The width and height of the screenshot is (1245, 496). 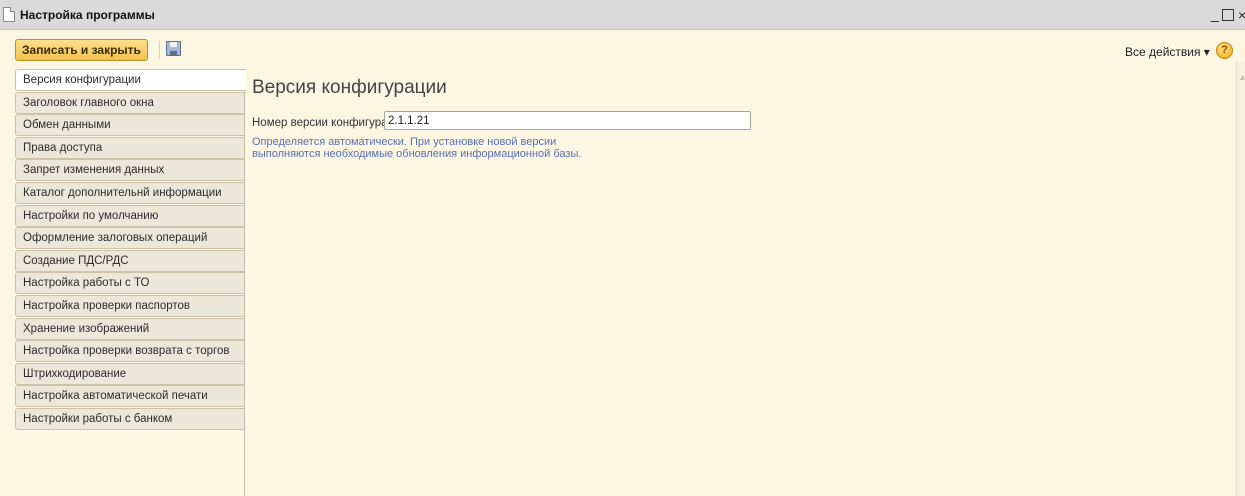 I want to click on sidebar-tab: Настройка работы с ТО, so click(x=129, y=283).